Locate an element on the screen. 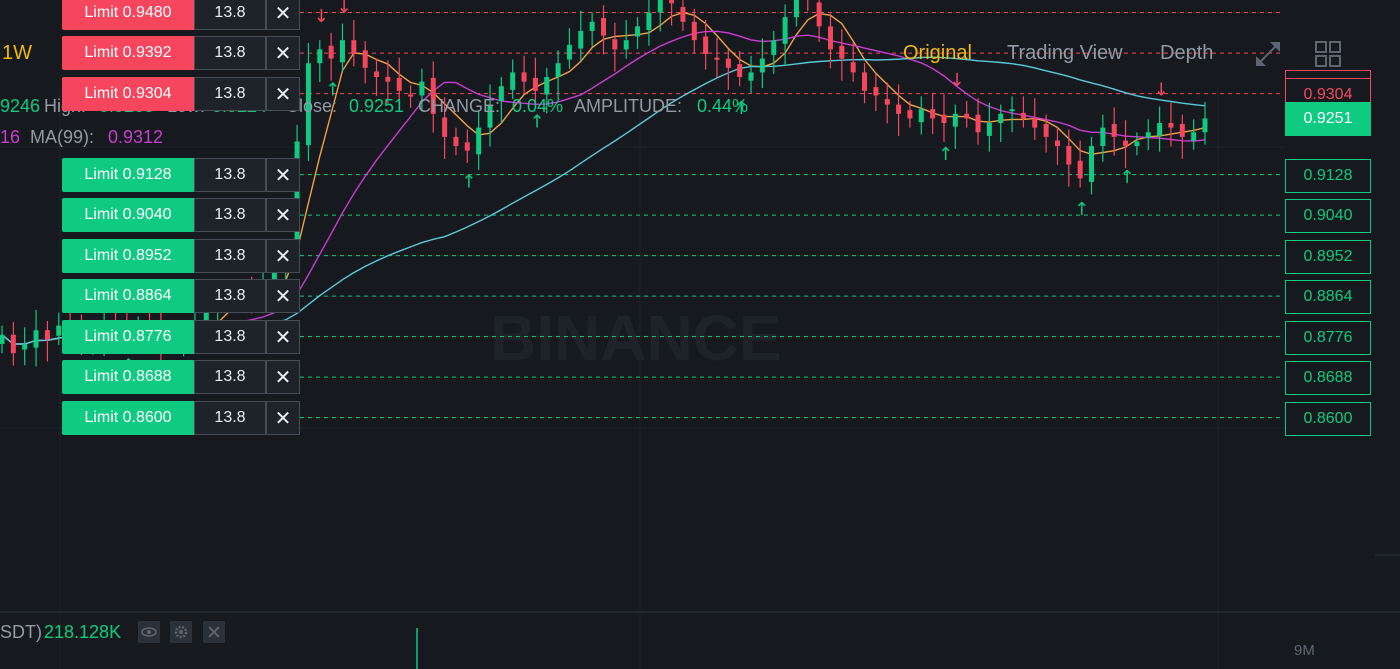 This screenshot has height=669, width=1400. order-row: Limit 0.9480 13.8 ✕ is located at coordinates (181, 15).